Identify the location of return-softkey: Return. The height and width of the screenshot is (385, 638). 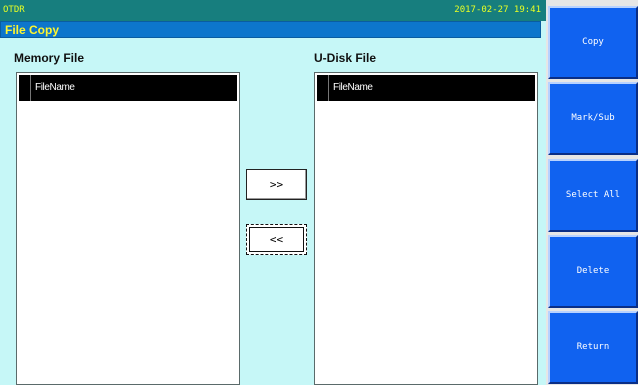
(593, 347).